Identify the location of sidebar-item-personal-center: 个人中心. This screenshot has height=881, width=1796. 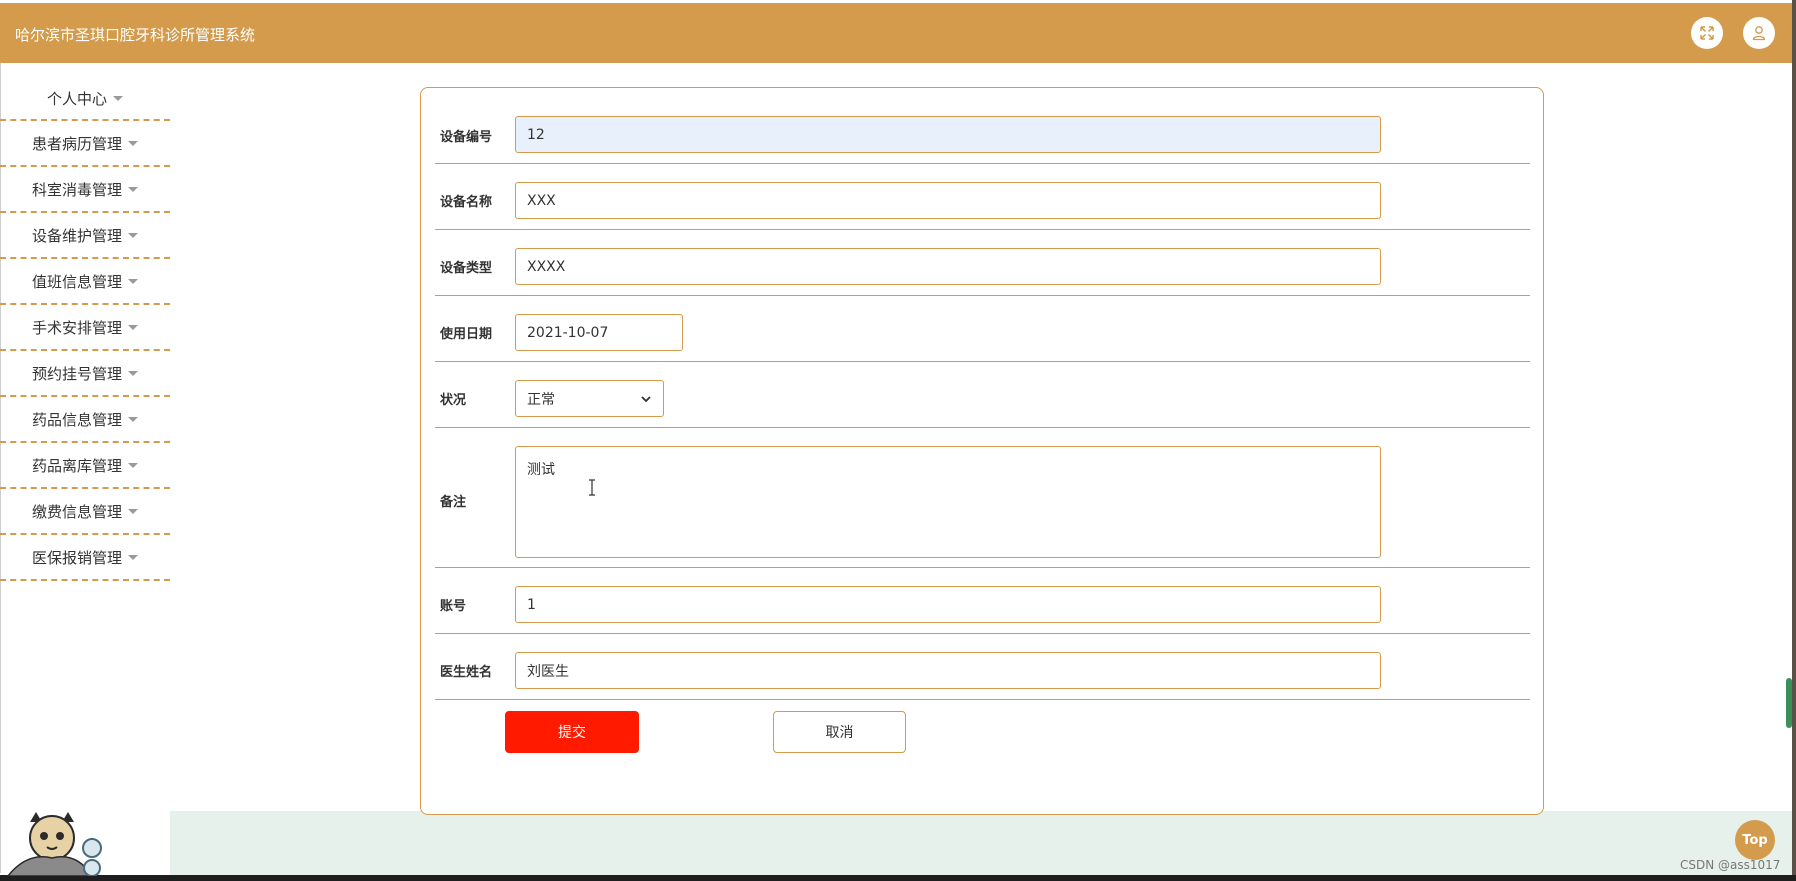
(85, 99).